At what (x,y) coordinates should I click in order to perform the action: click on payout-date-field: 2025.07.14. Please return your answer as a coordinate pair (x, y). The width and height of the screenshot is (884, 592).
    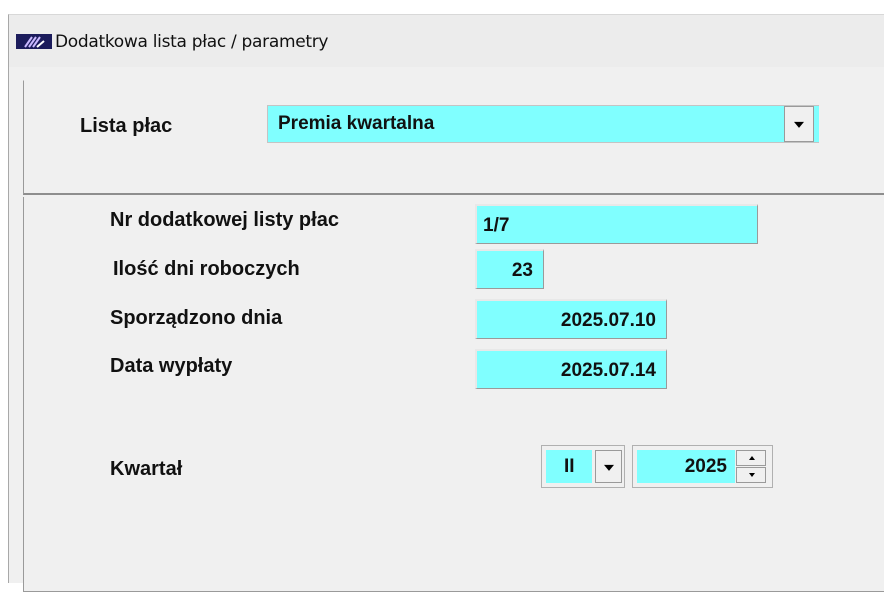
    Looking at the image, I should click on (571, 369).